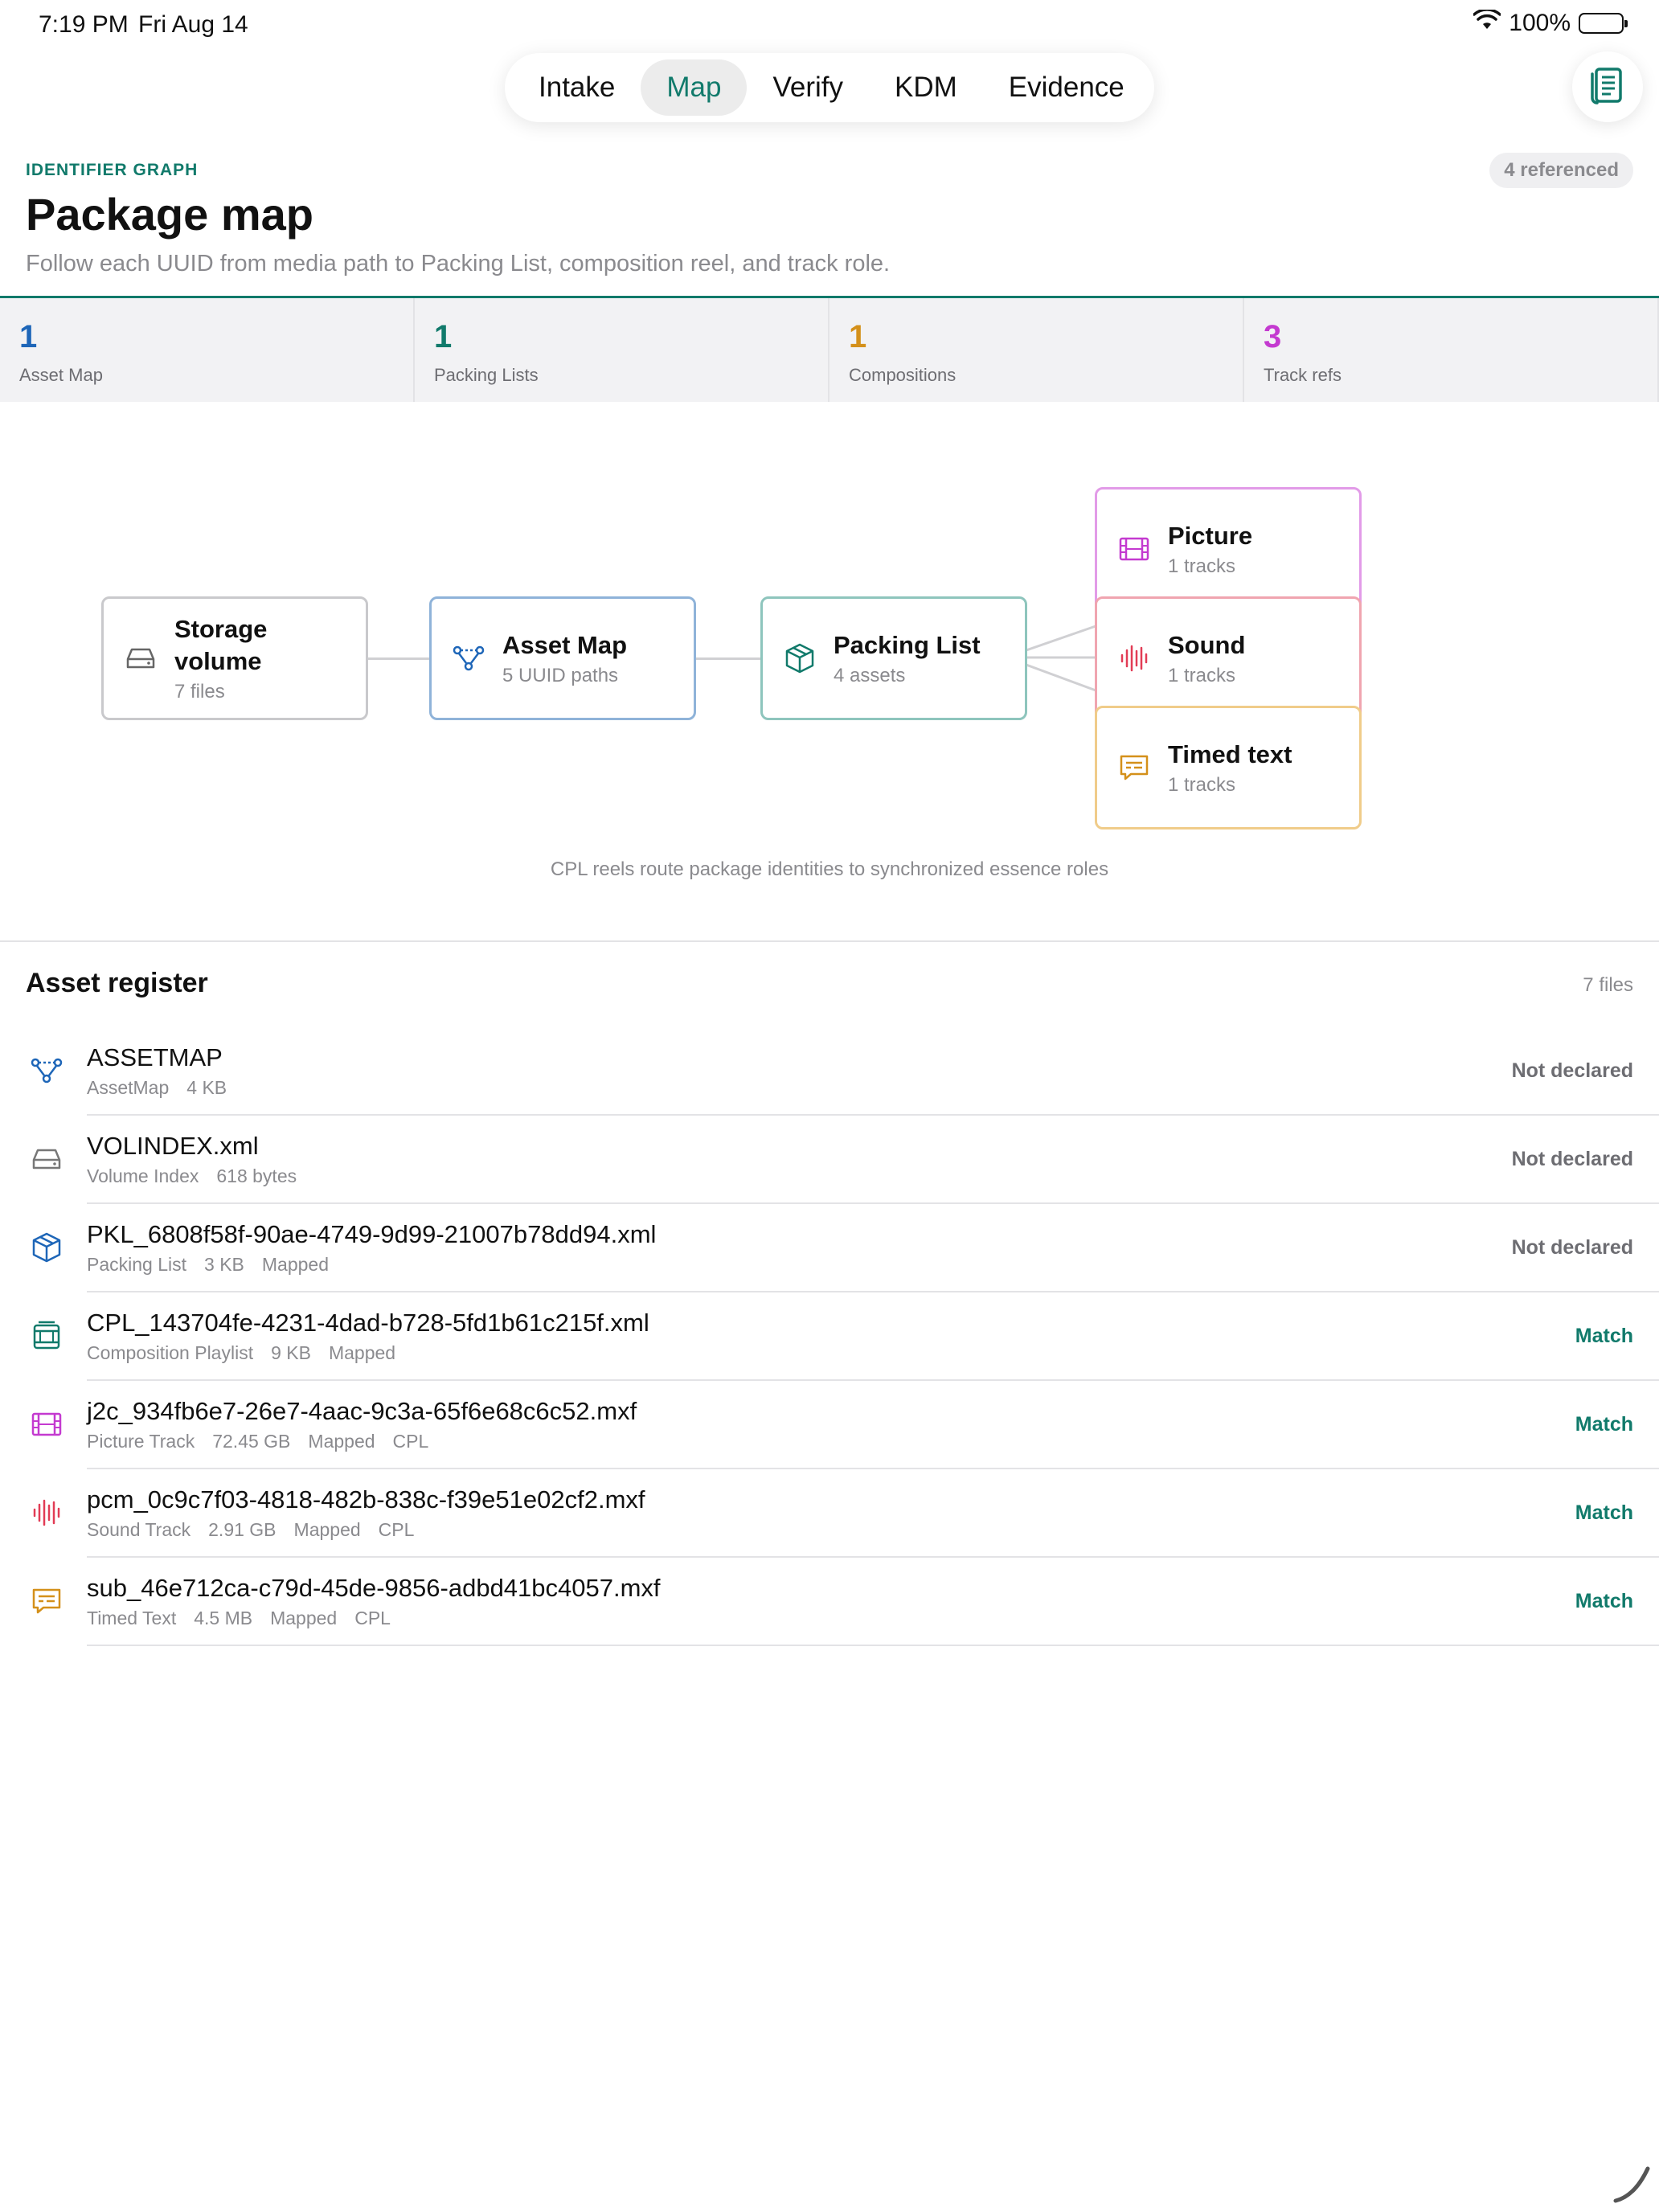 This screenshot has height=2212, width=1659. Describe the element at coordinates (1303, 375) in the screenshot. I see `stat-label: Track refs` at that location.